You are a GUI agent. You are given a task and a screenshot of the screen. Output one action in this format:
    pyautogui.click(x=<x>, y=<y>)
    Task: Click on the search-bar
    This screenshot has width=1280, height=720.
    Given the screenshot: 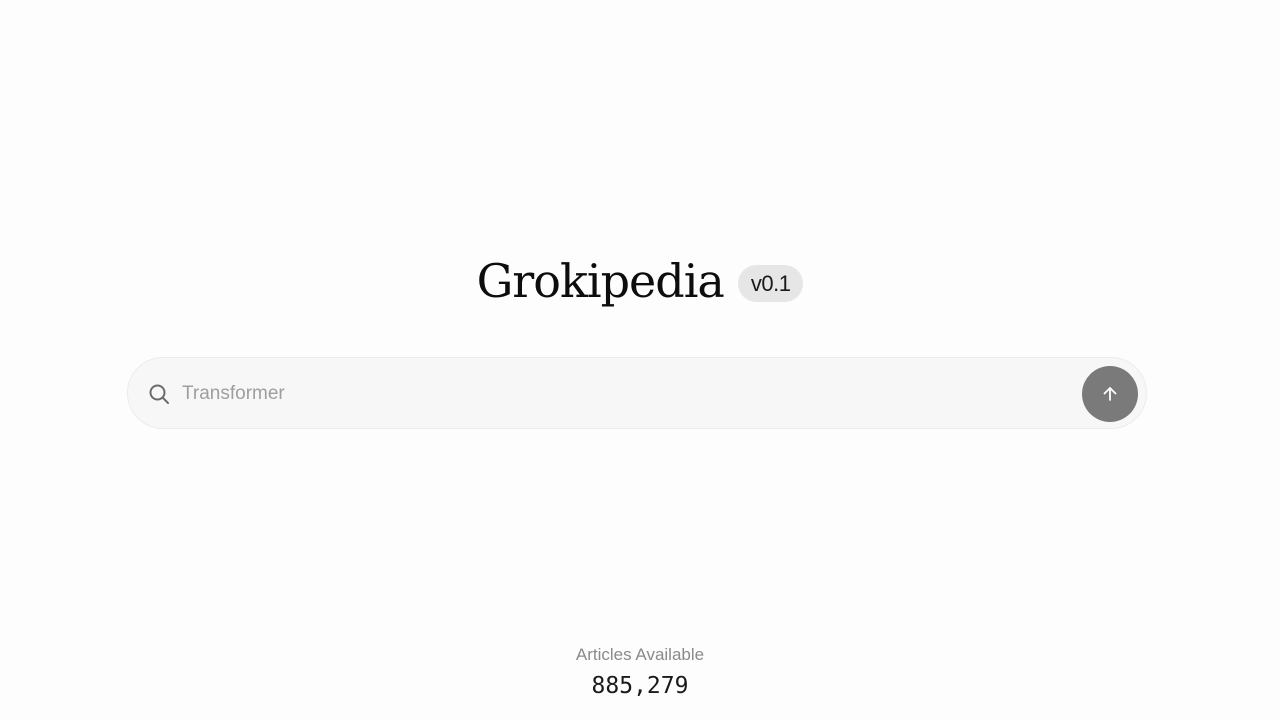 What is the action you would take?
    pyautogui.click(x=637, y=393)
    